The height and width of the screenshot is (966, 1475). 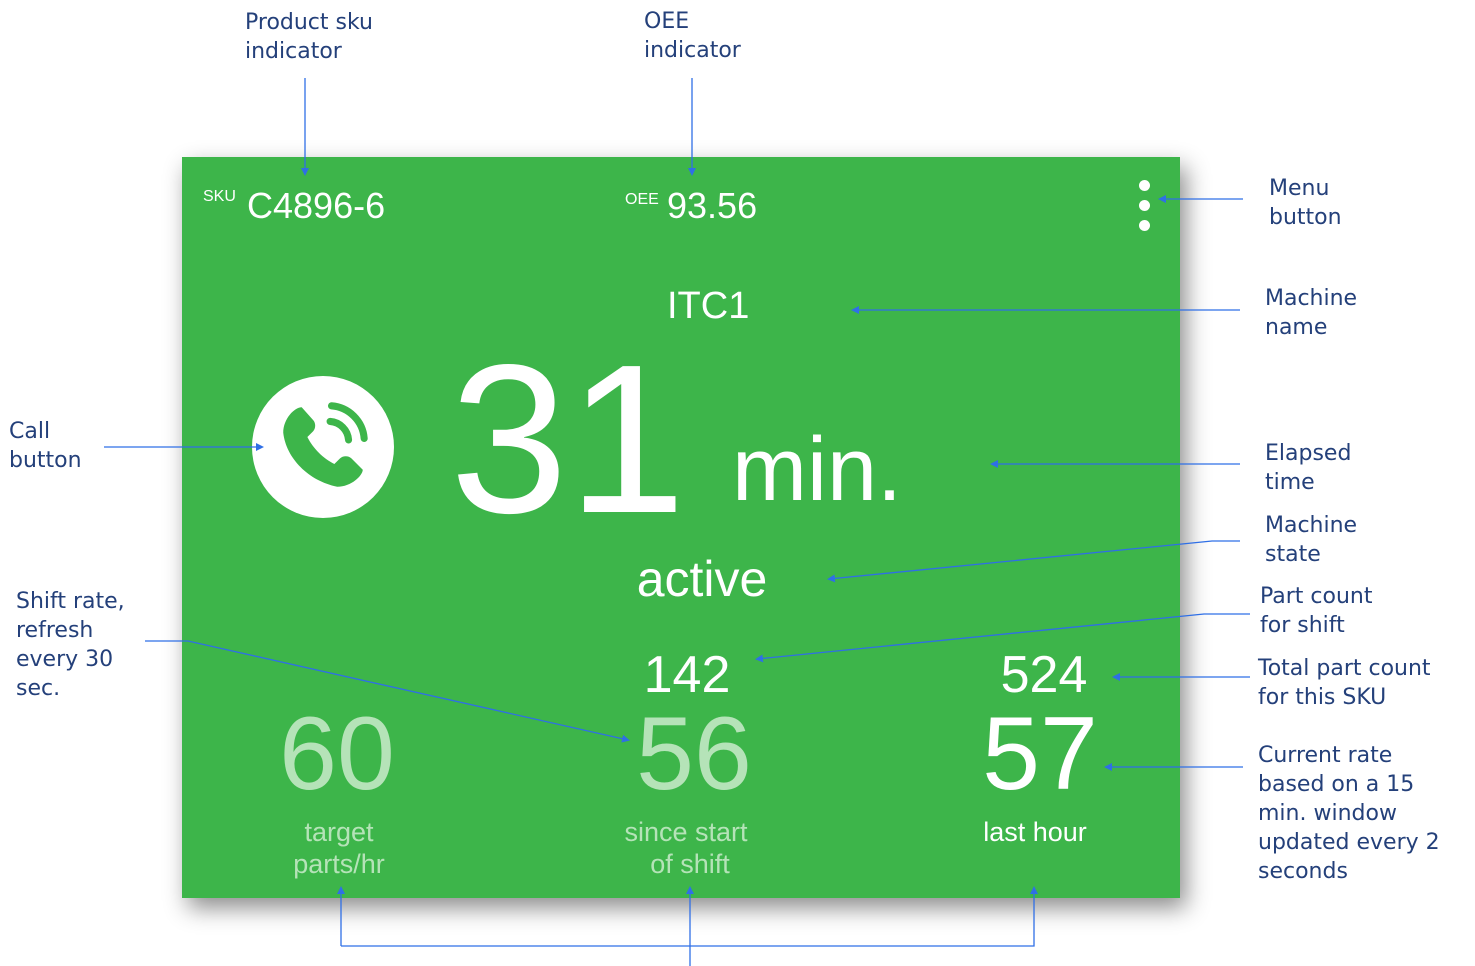 What do you see at coordinates (1305, 203) in the screenshot?
I see `annotation-menu-button: Menu button` at bounding box center [1305, 203].